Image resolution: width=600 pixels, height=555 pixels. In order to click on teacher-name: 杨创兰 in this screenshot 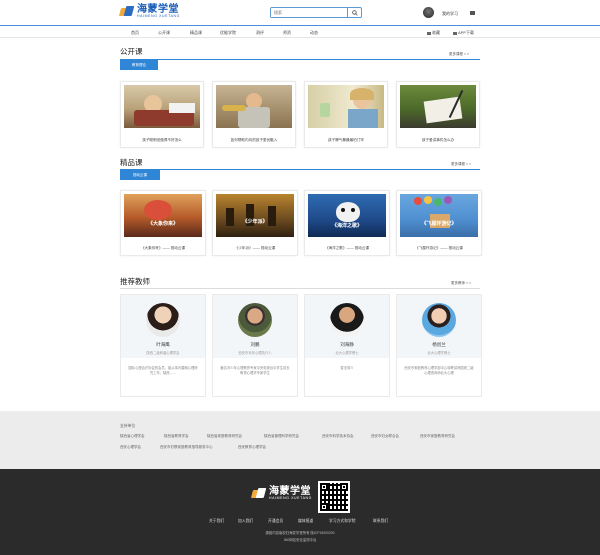, I will do `click(439, 344)`.